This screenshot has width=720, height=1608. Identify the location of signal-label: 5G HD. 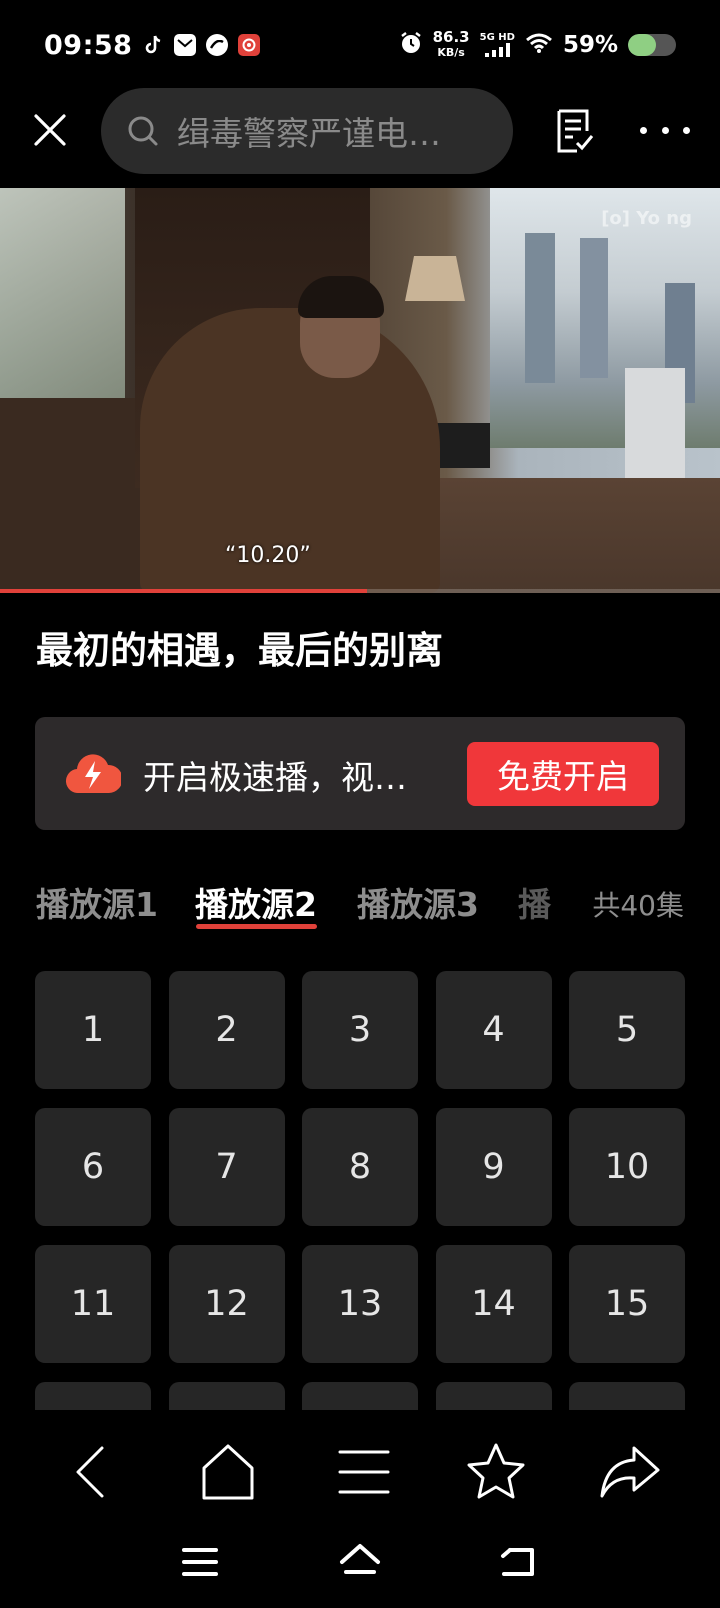
(497, 37).